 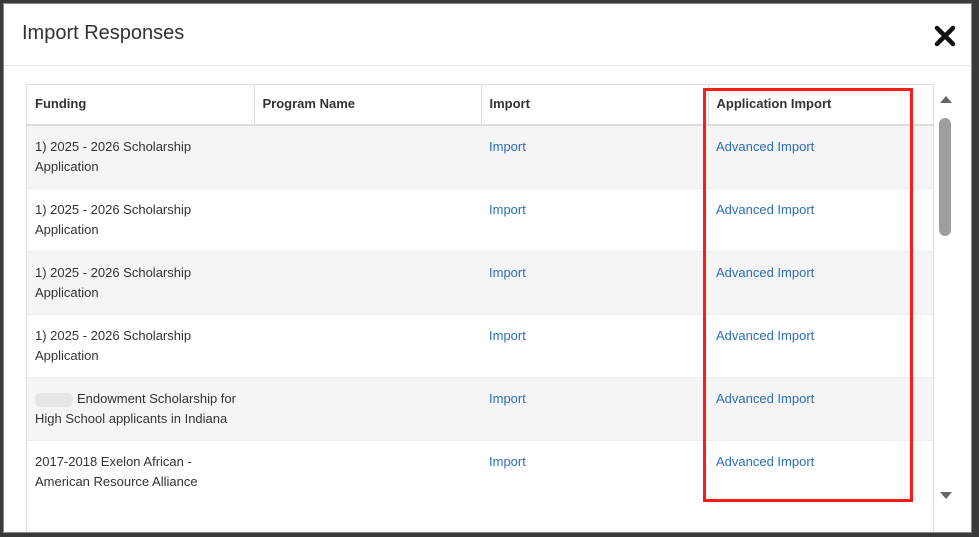 I want to click on close-x-icon, so click(x=945, y=36).